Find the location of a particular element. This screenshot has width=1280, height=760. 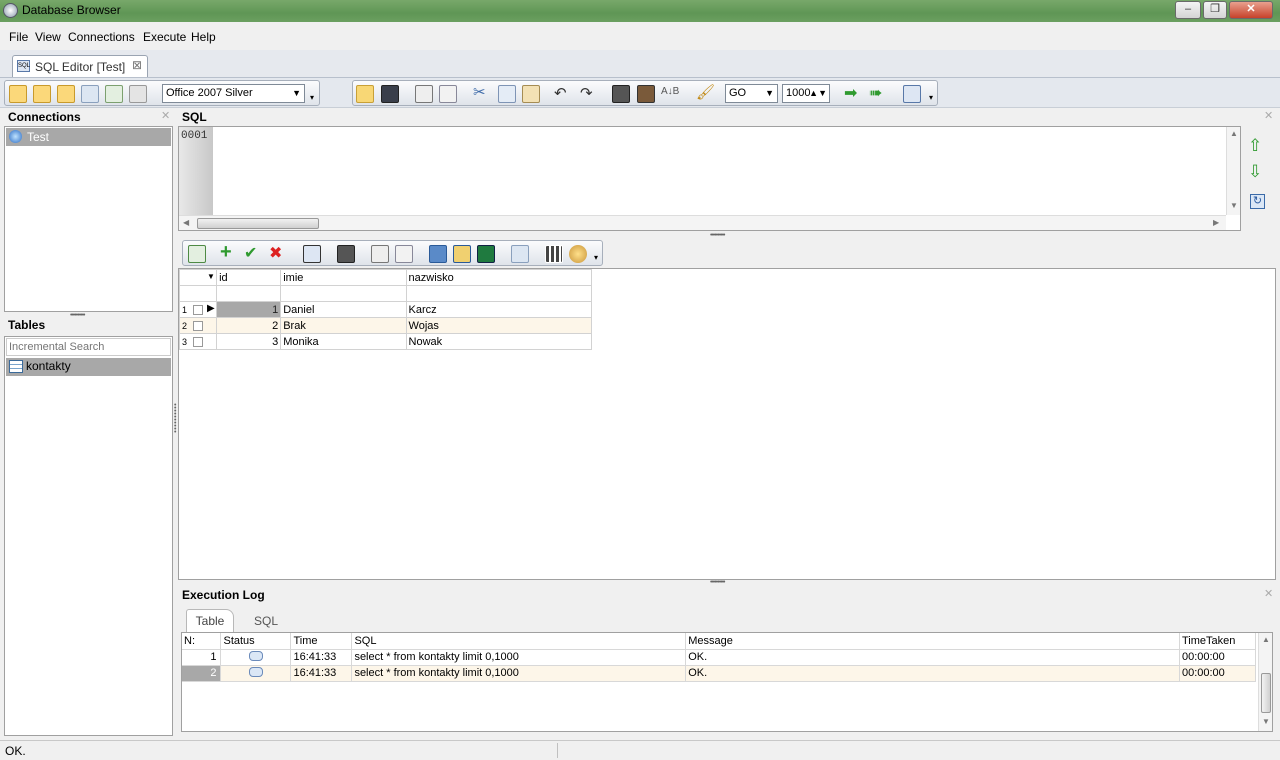

post-row-icon: ✔ is located at coordinates (250, 253).